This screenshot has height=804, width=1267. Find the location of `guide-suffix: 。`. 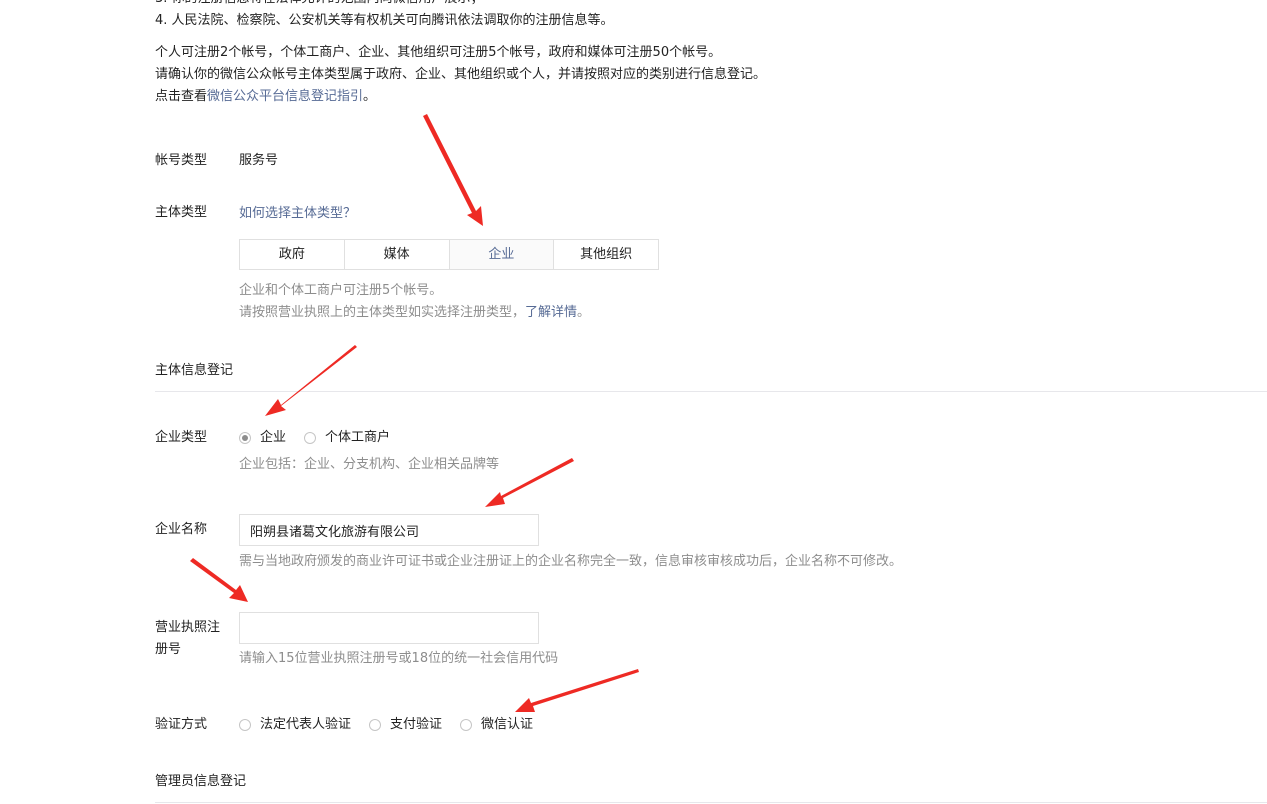

guide-suffix: 。 is located at coordinates (370, 96).